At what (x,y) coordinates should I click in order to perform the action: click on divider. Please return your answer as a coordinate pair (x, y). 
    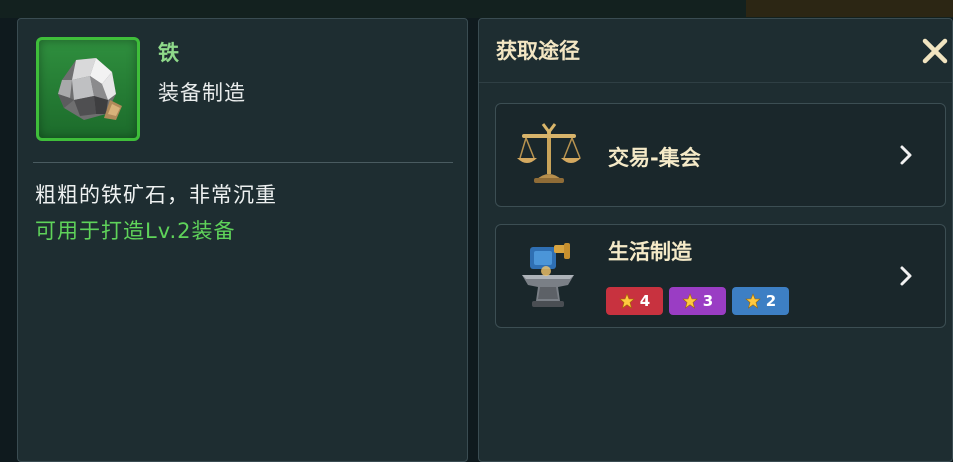
    Looking at the image, I should click on (243, 162).